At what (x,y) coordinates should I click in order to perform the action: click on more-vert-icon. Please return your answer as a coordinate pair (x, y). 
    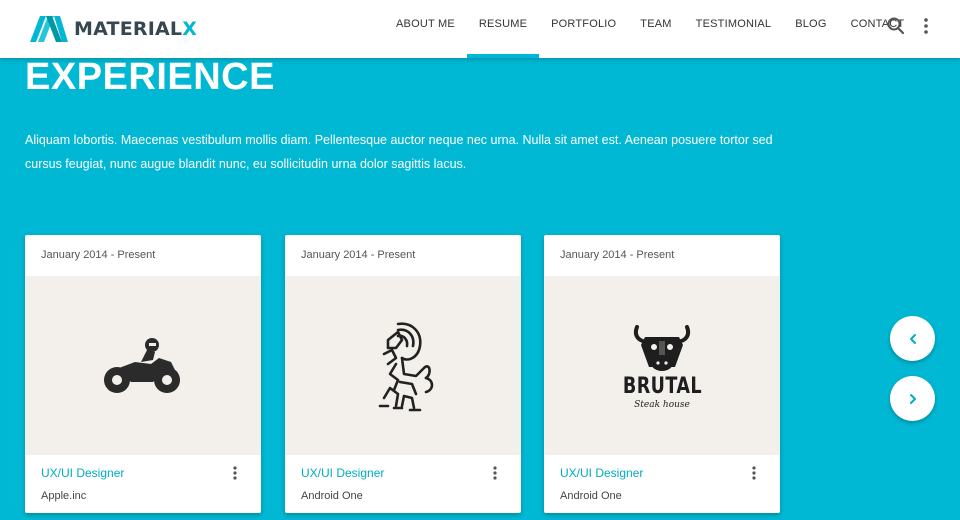
    Looking at the image, I should click on (926, 26).